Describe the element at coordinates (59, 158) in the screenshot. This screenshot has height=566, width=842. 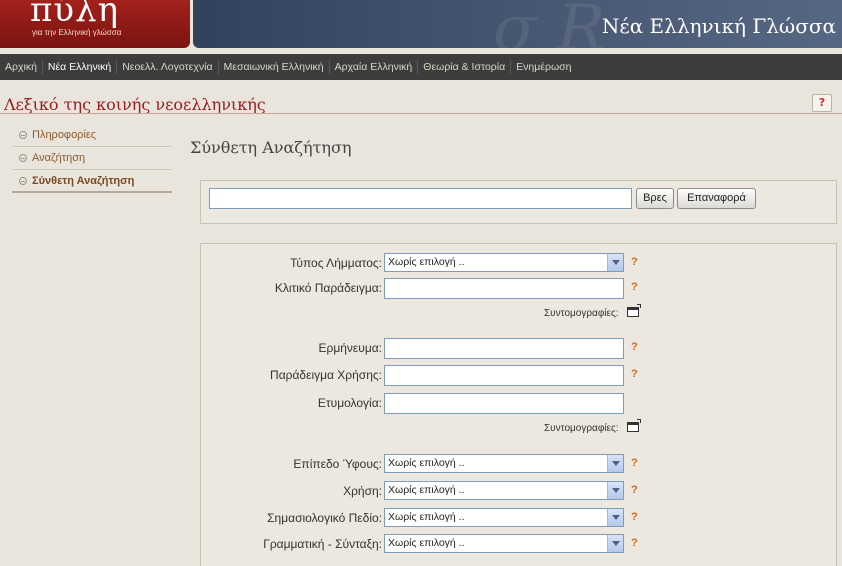
I see `sidebar-item-label: Αναζήτηση` at that location.